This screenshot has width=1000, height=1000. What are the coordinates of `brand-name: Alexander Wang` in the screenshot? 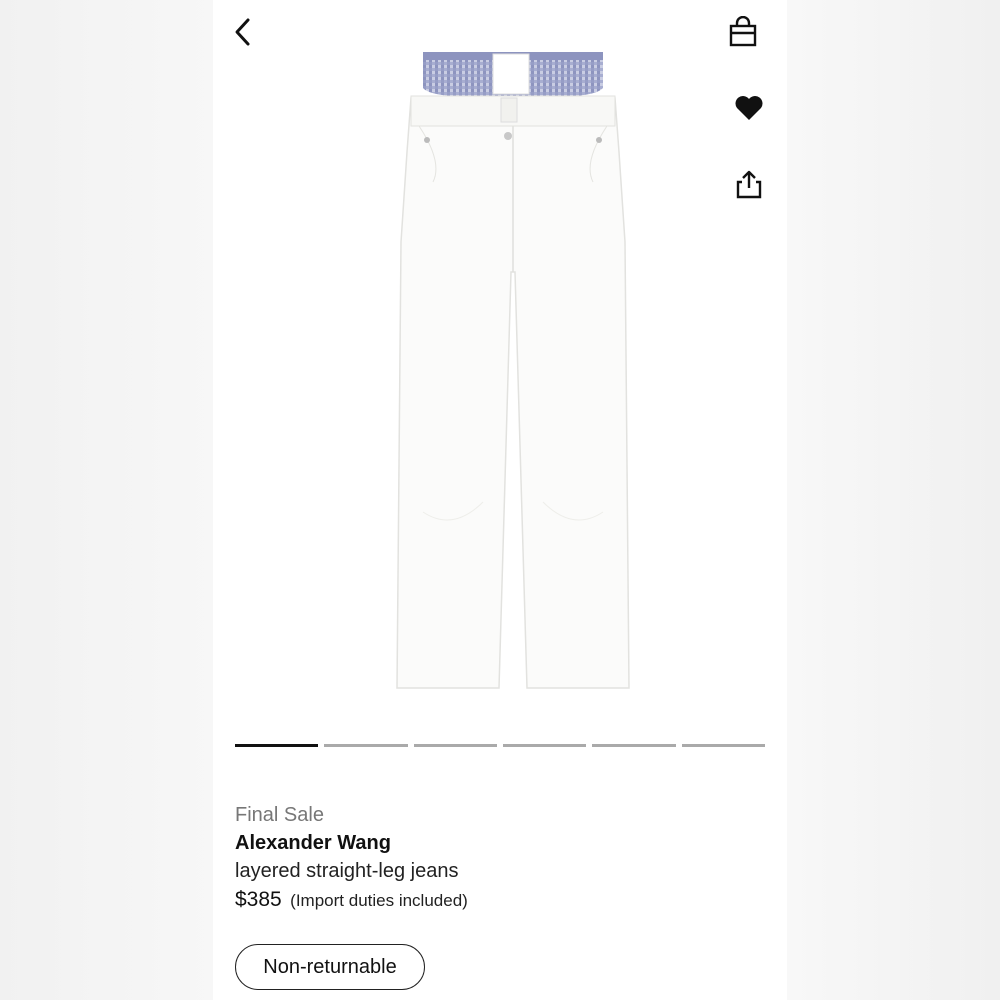 It's located at (495, 843).